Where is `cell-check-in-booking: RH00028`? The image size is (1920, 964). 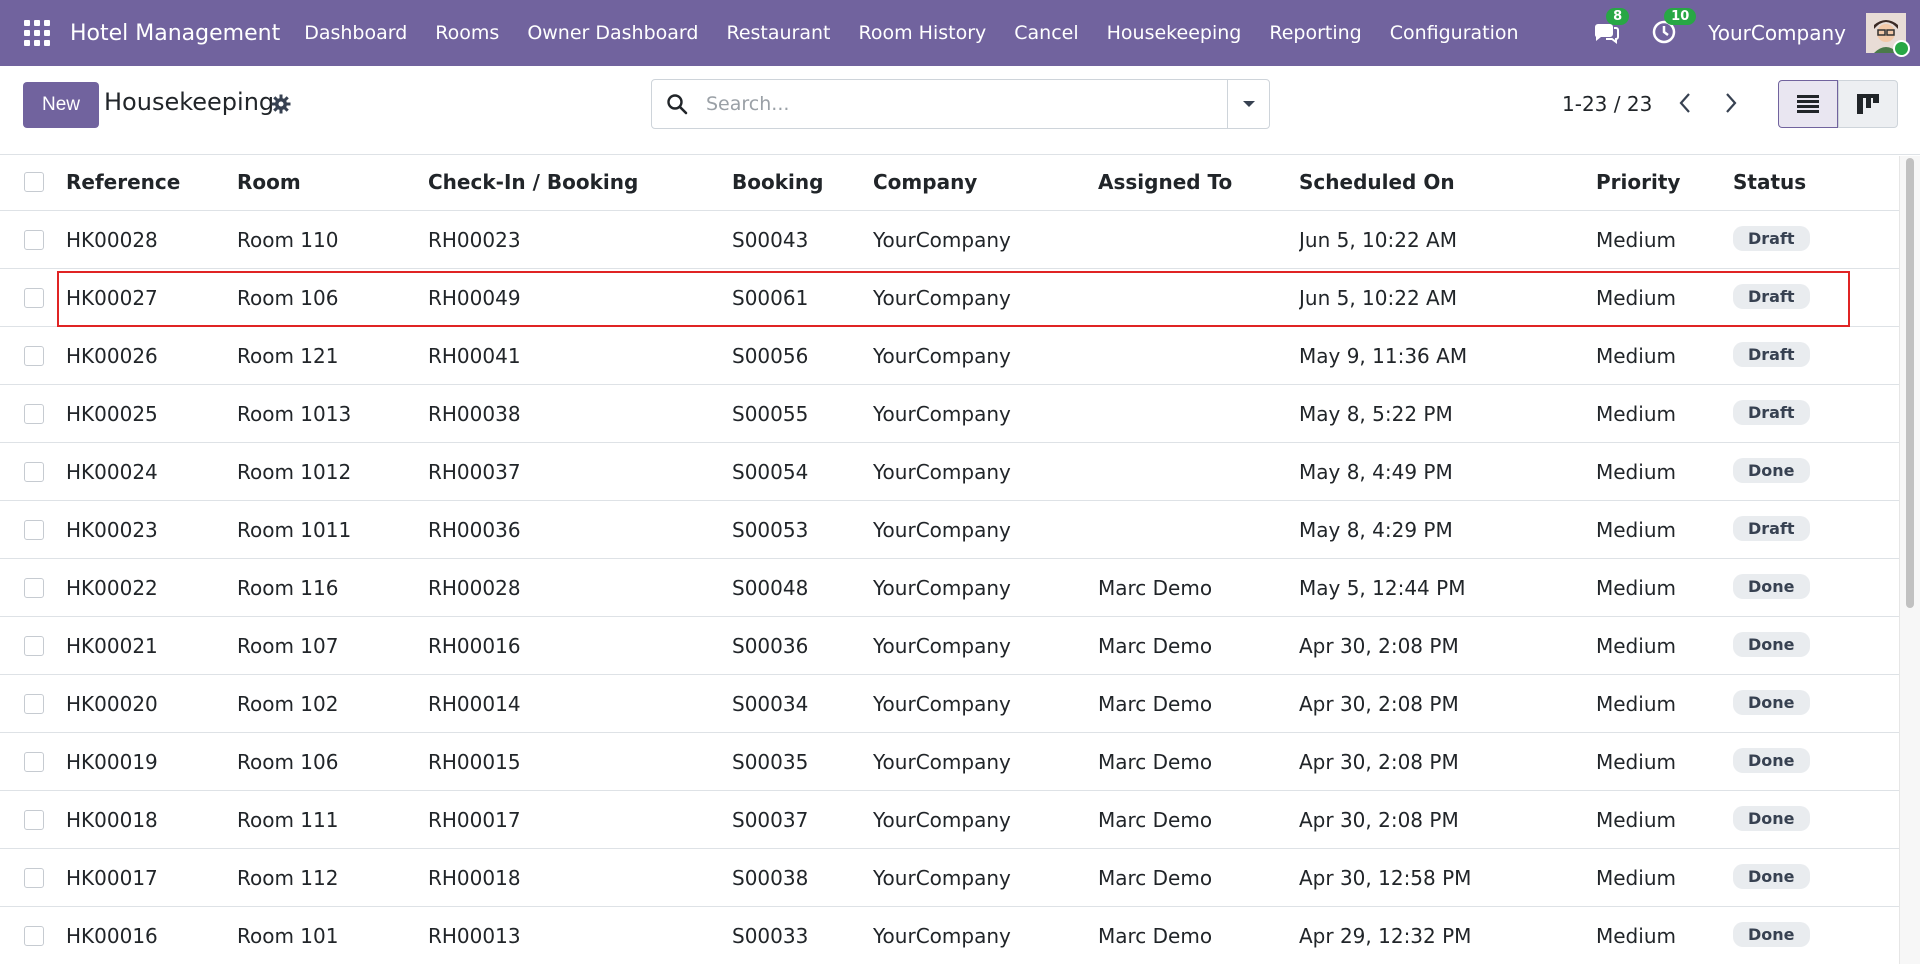
cell-check-in-booking: RH00028 is located at coordinates (580, 587).